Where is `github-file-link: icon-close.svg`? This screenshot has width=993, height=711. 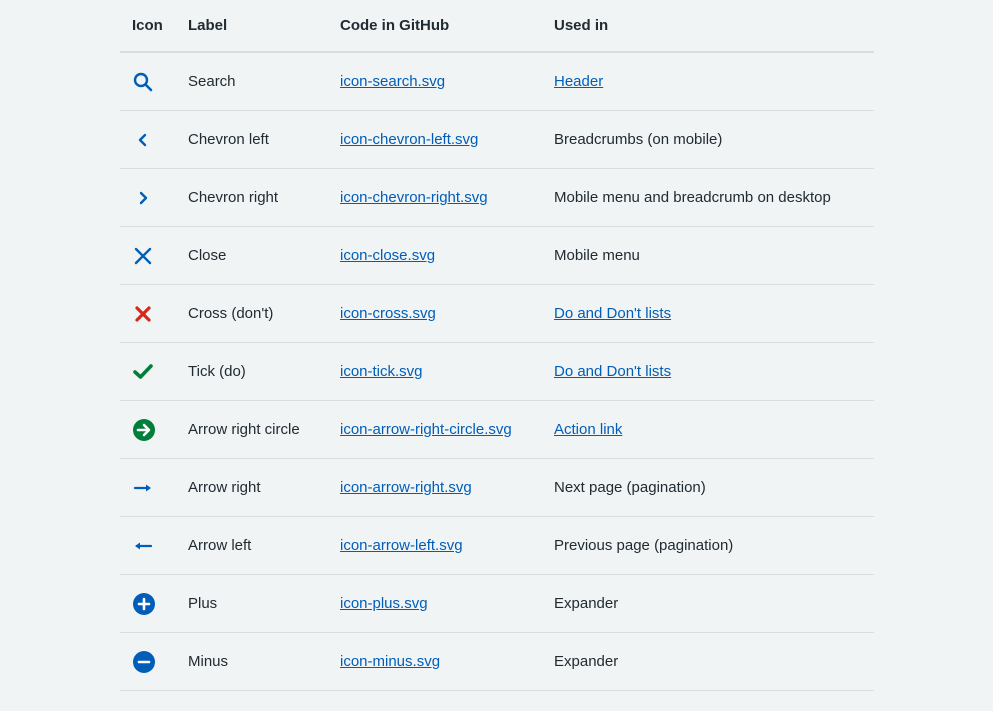
github-file-link: icon-close.svg is located at coordinates (387, 255).